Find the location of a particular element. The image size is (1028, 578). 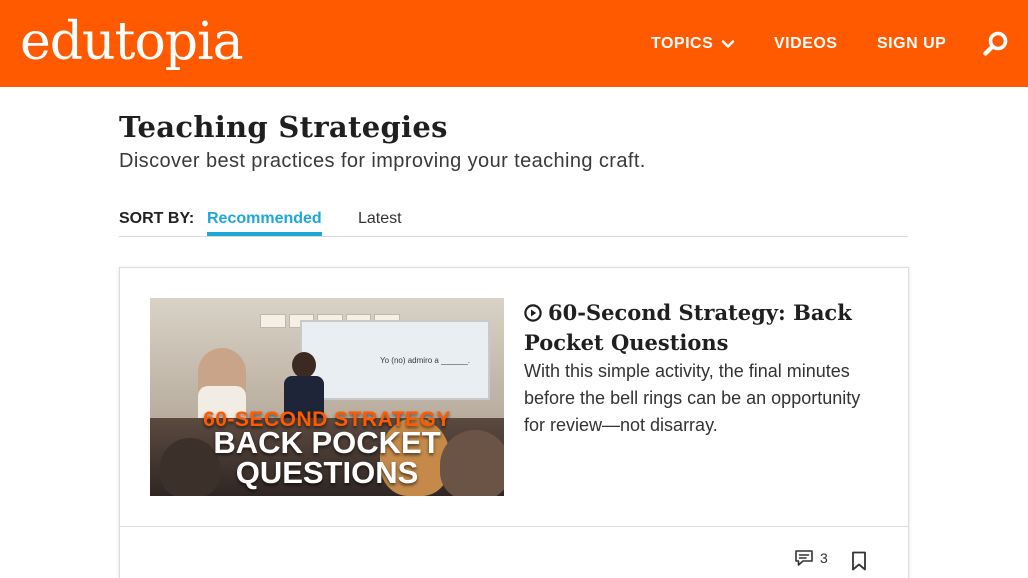

thumbnail-board-text: Yo (no) admiro a ______. is located at coordinates (425, 360).